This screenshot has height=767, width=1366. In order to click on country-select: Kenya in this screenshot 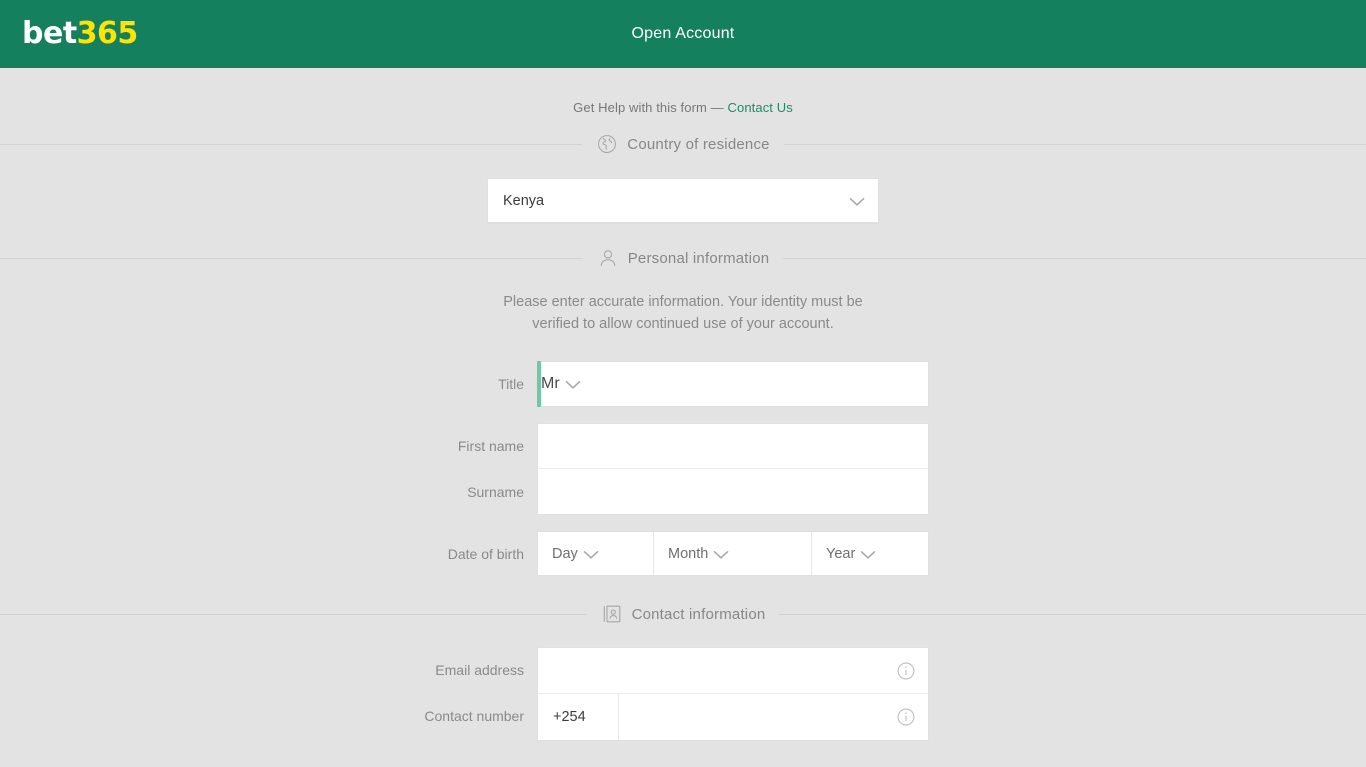, I will do `click(683, 200)`.